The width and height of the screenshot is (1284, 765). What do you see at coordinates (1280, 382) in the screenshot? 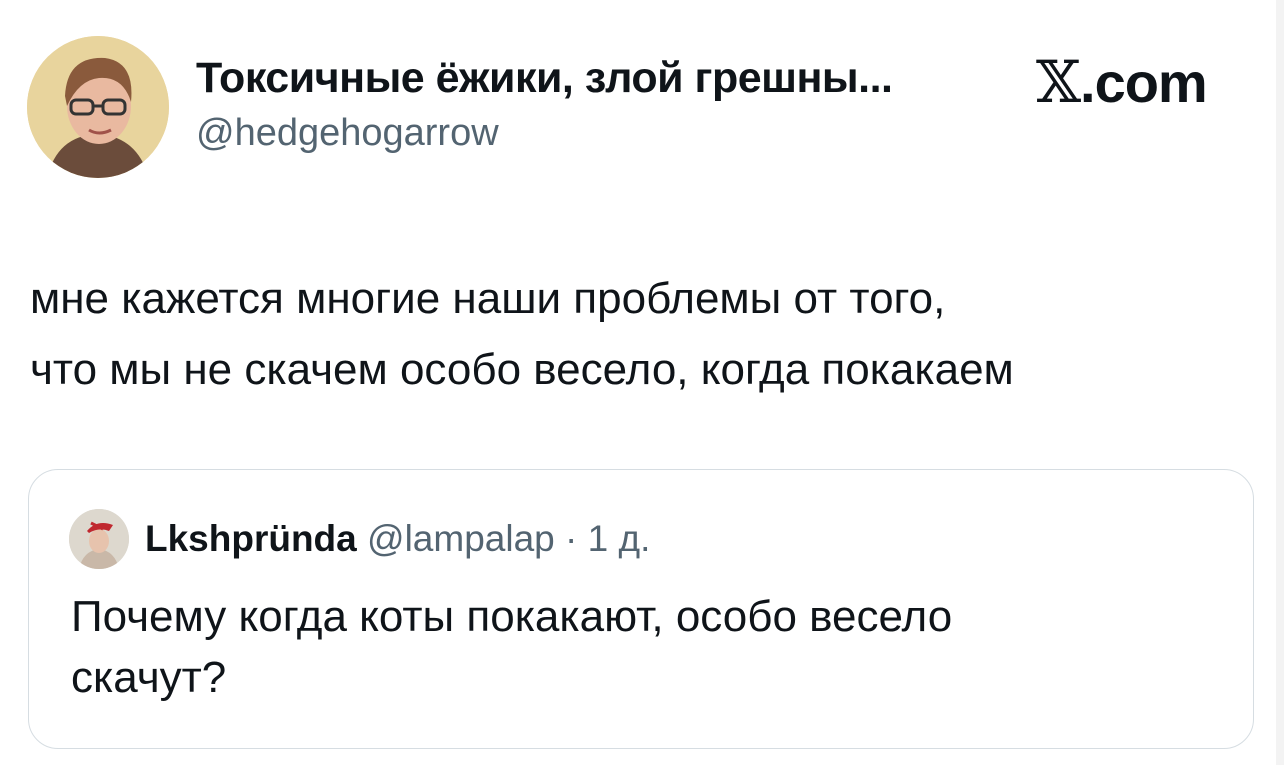
I see `scrollbar` at bounding box center [1280, 382].